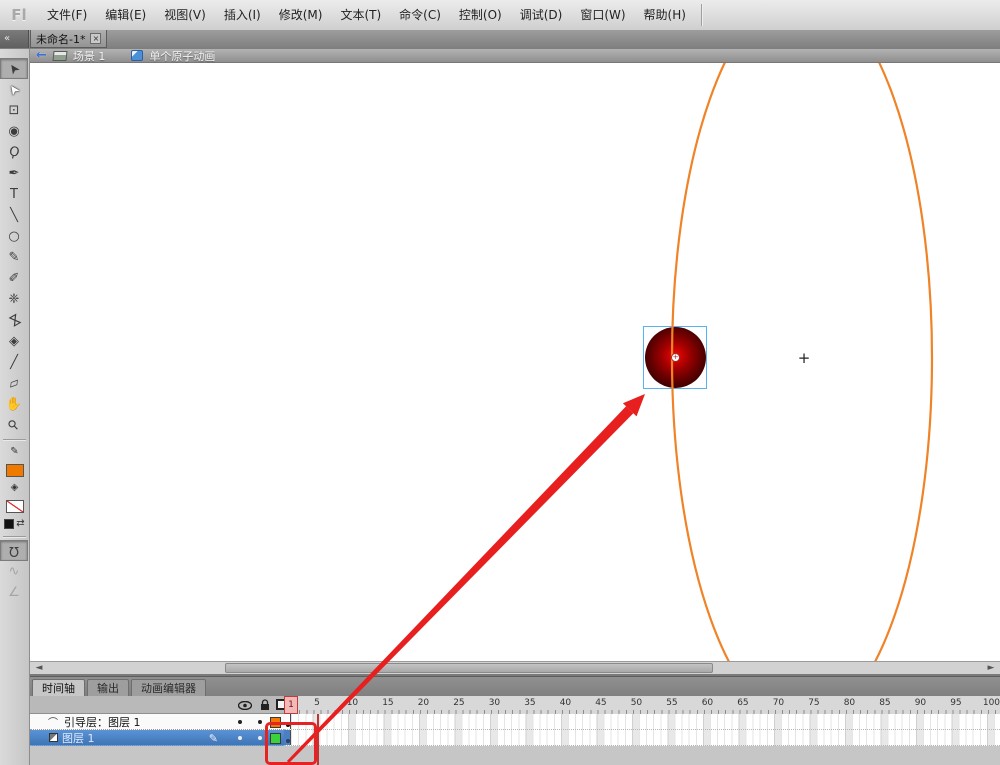  I want to click on eraser-tool-icon: ▱, so click(14, 383).